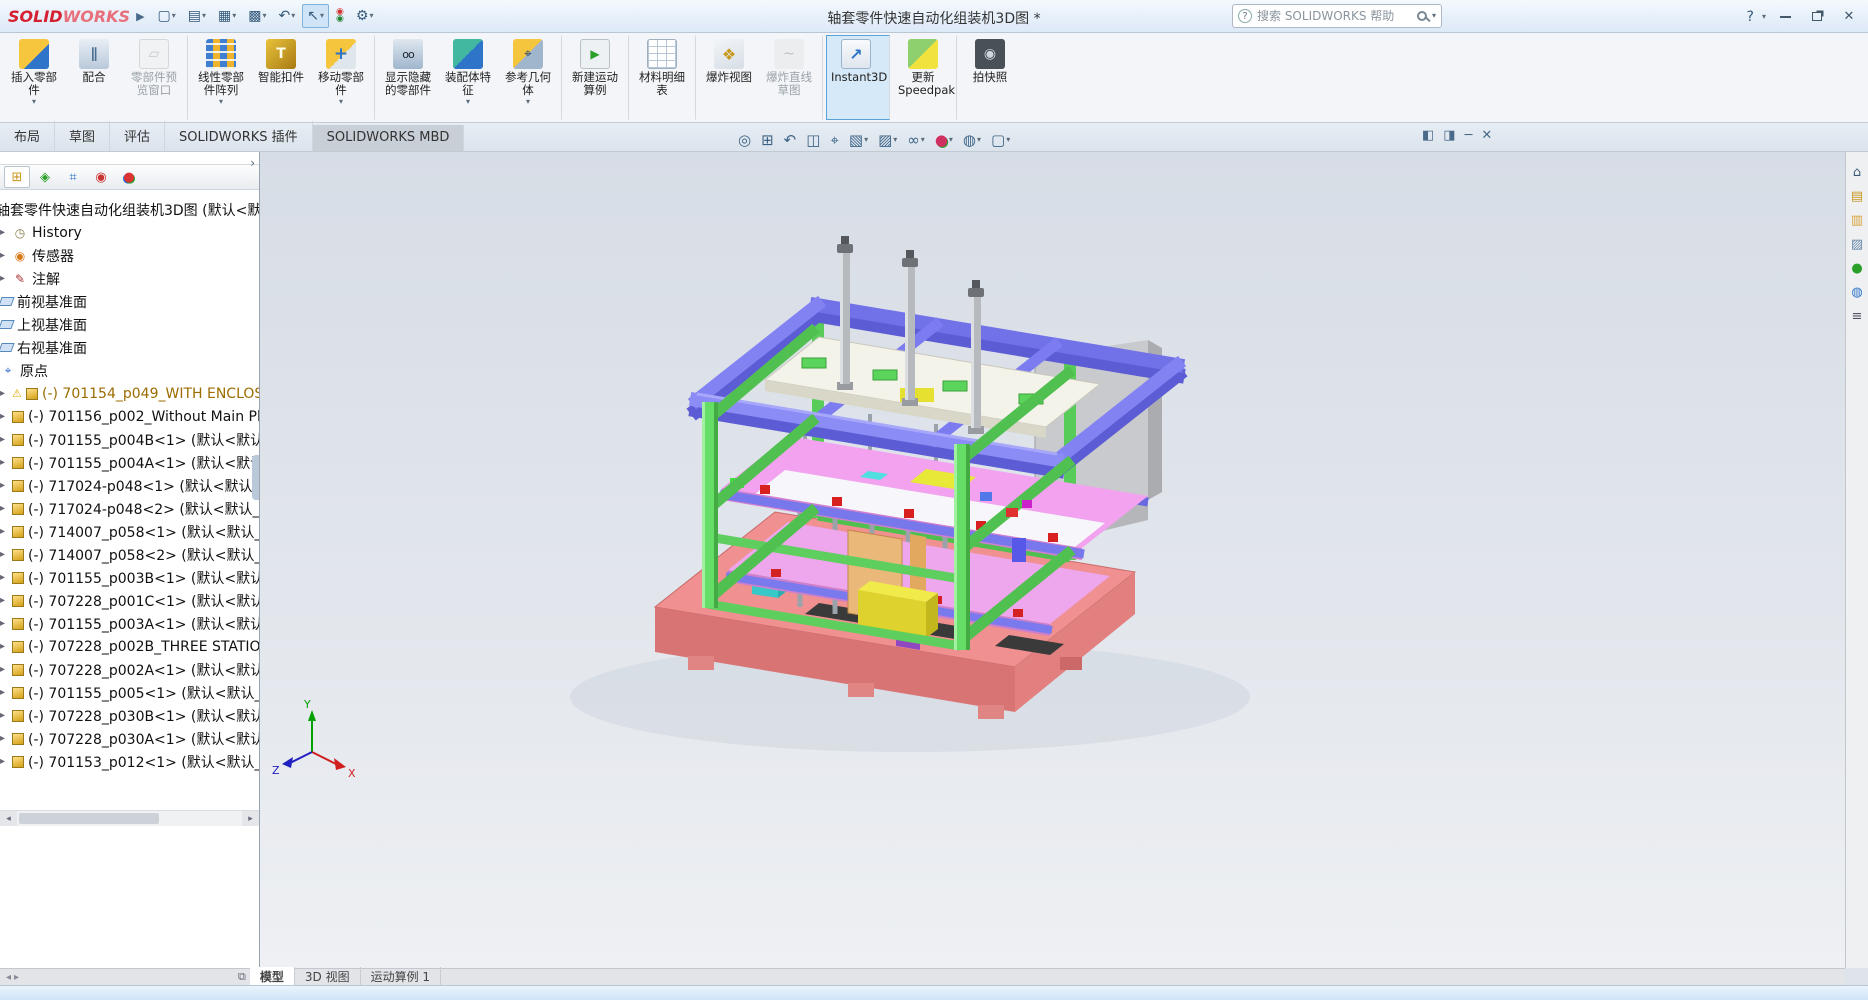 Image resolution: width=1868 pixels, height=1000 pixels. Describe the element at coordinates (834, 140) in the screenshot. I see `dynamic-annotation-icon: ⌖` at that location.